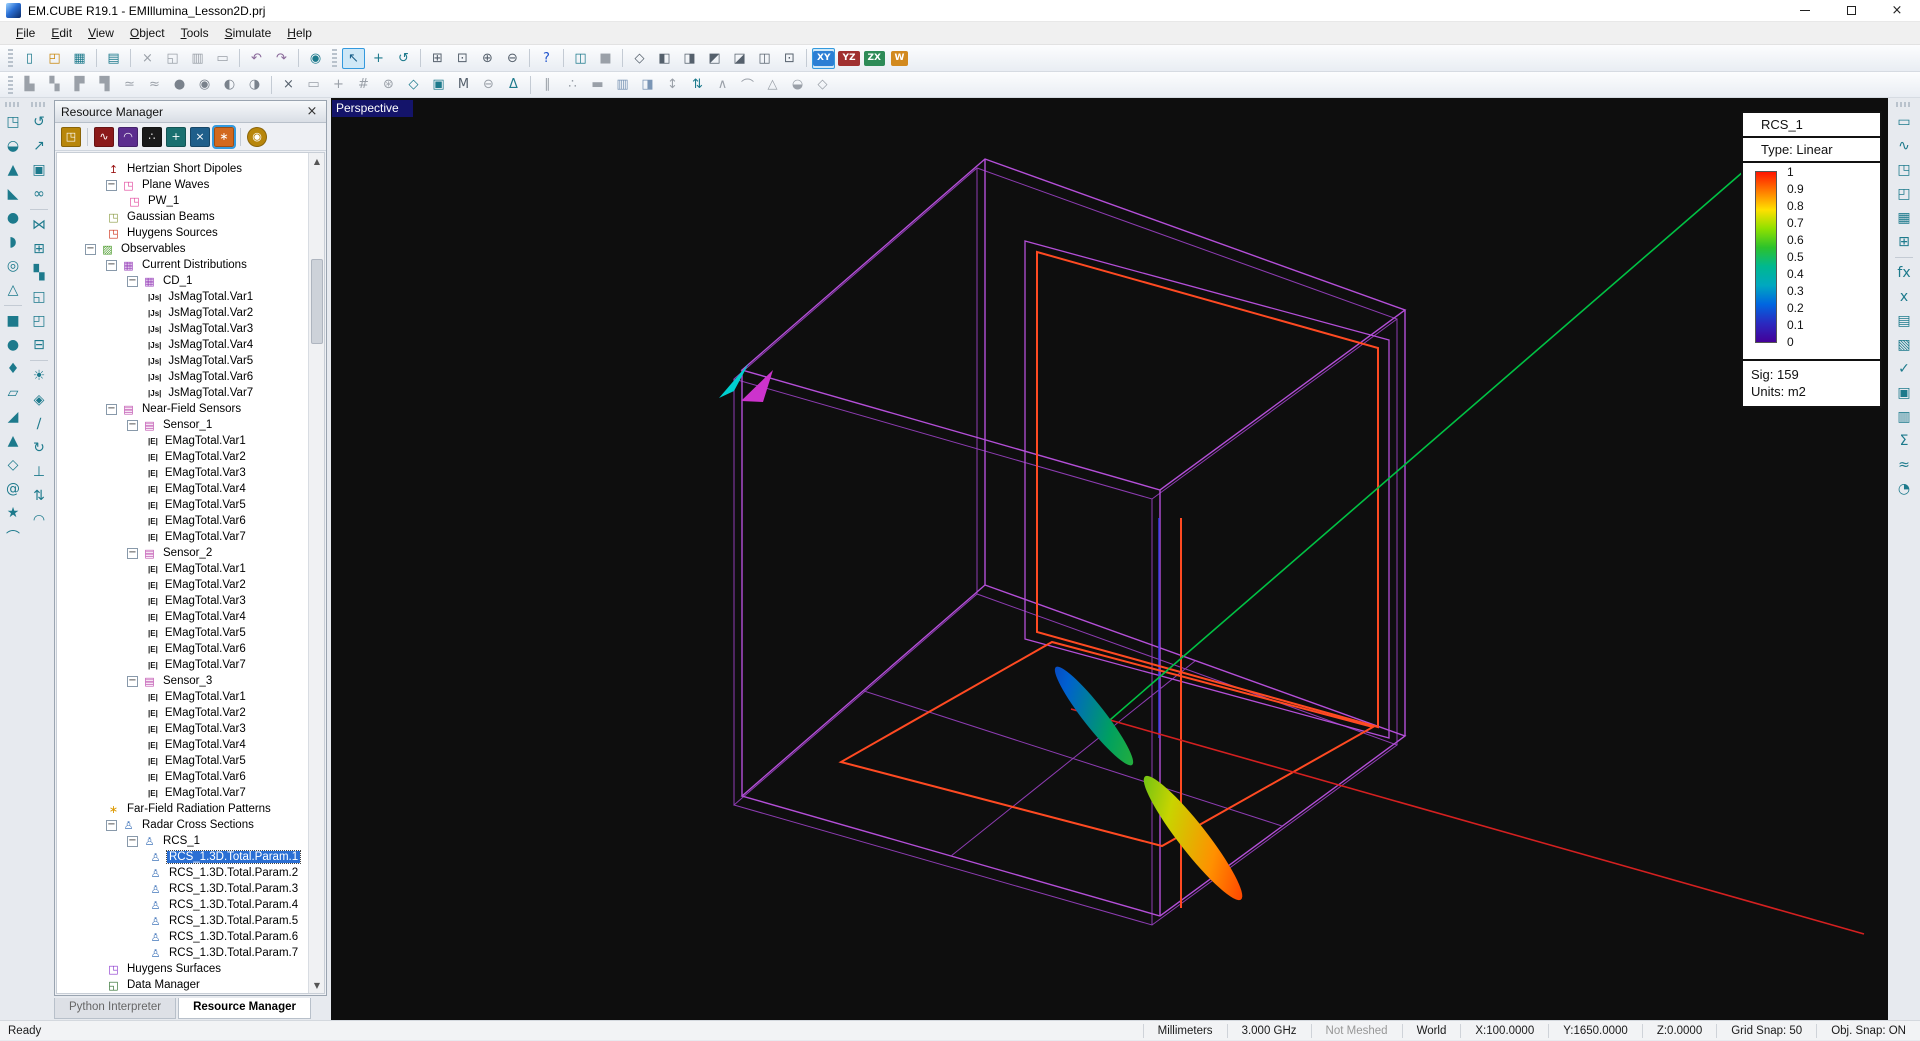  What do you see at coordinates (13, 242) in the screenshot?
I see `draw-ellipsoid-button: ◗` at bounding box center [13, 242].